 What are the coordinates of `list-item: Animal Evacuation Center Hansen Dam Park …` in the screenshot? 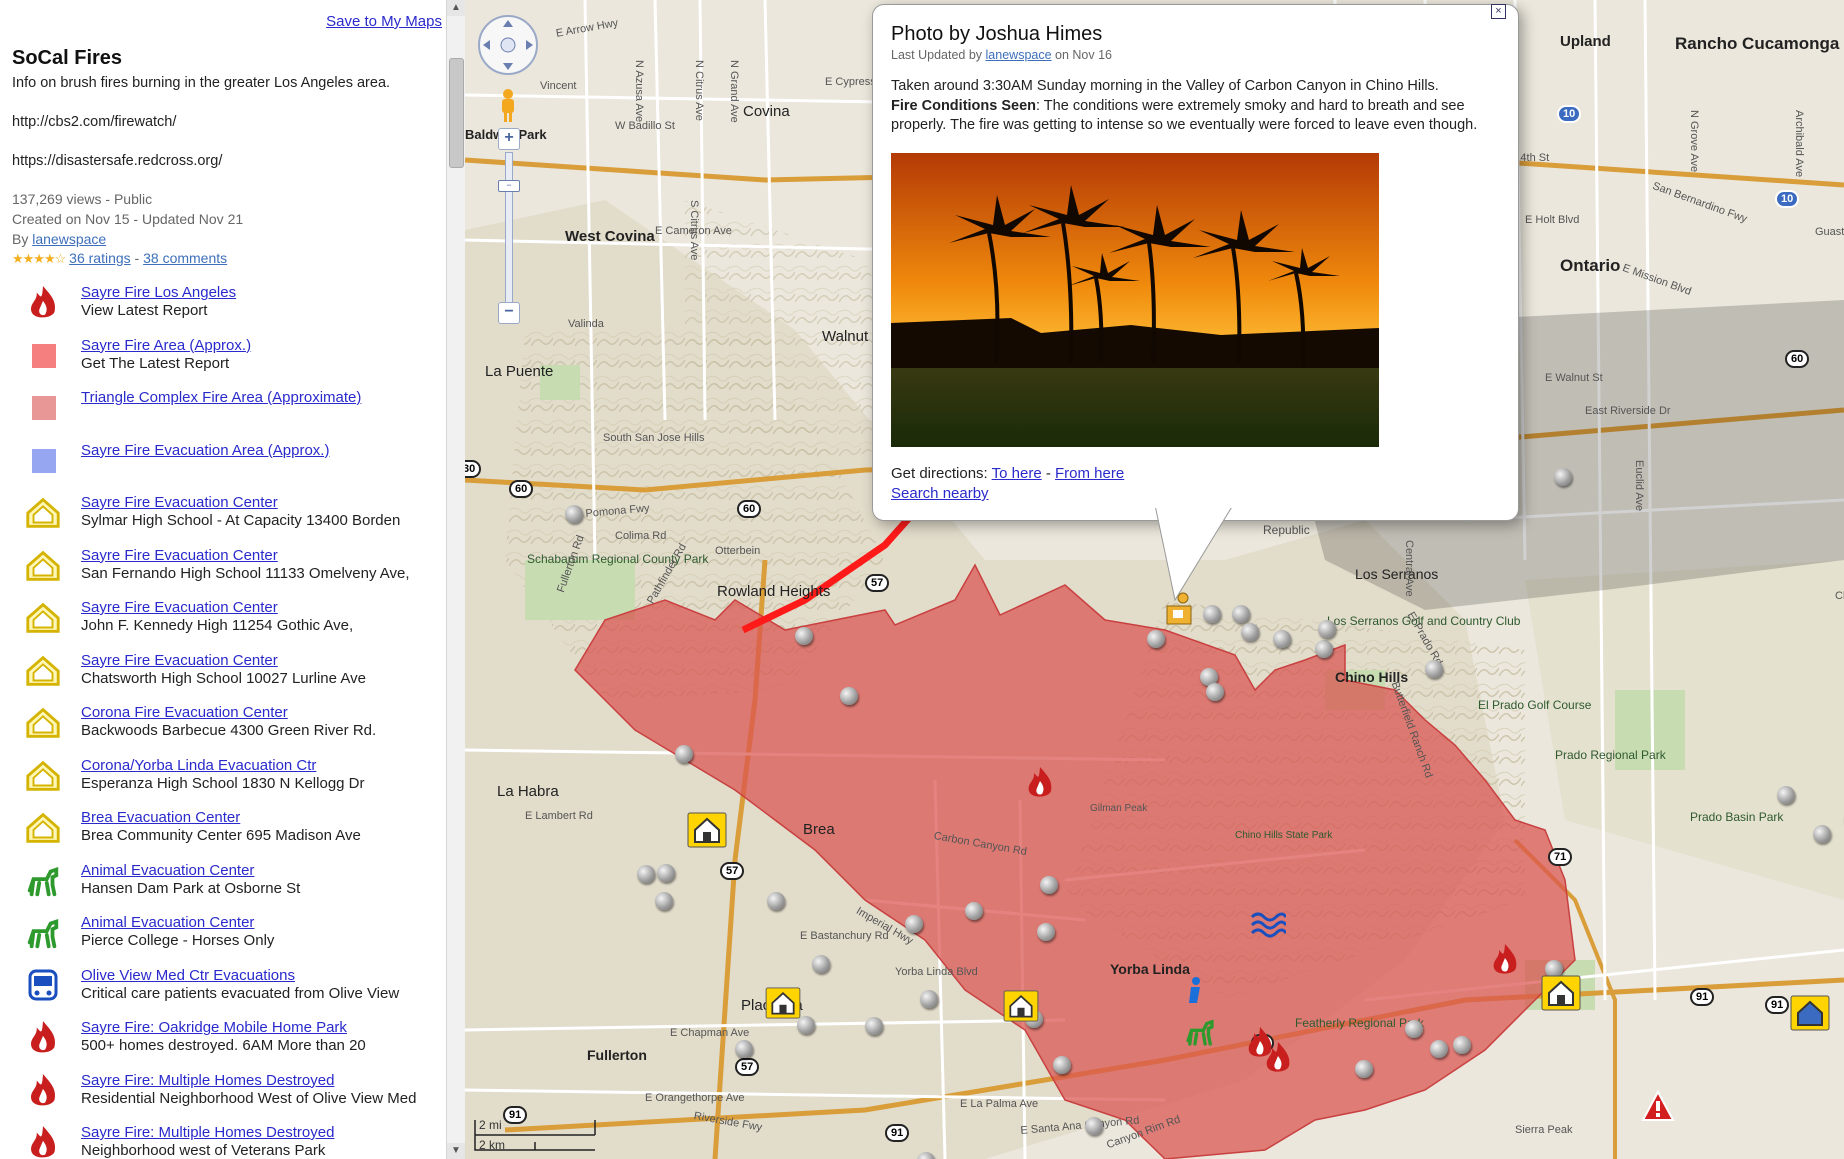 It's located at (220, 888).